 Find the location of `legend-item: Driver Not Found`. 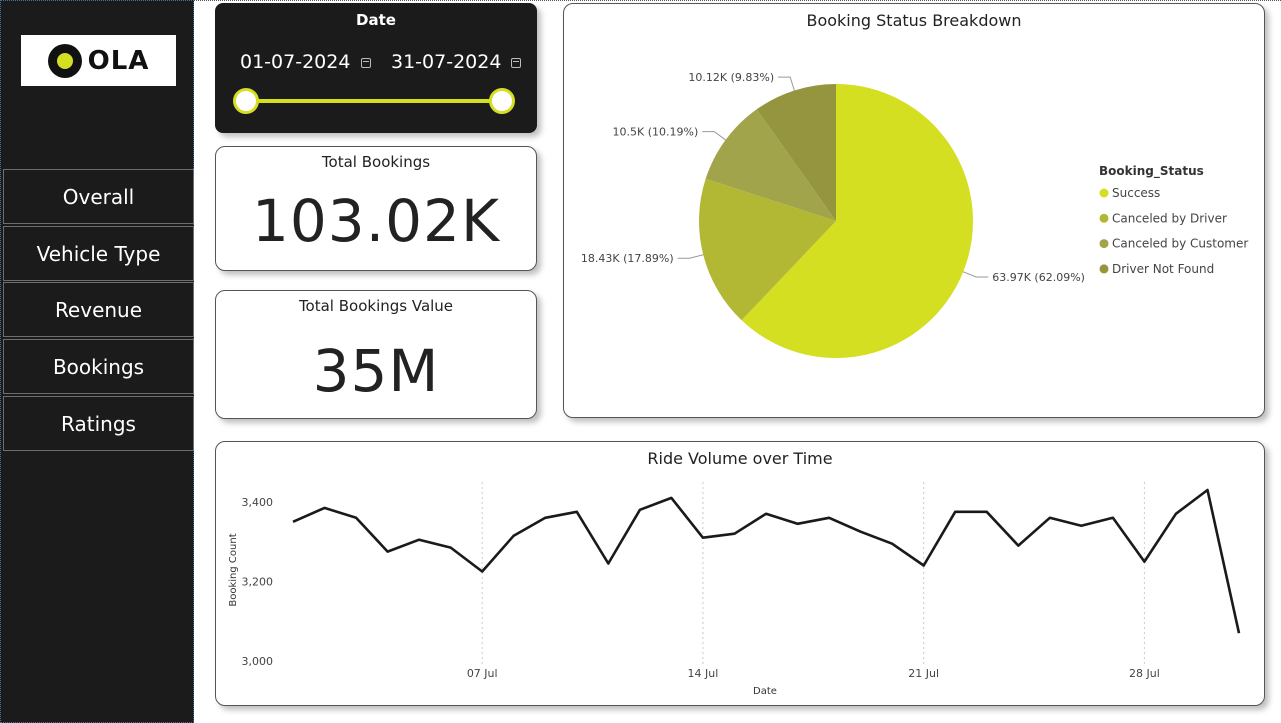

legend-item: Driver Not Found is located at coordinates (1163, 269).